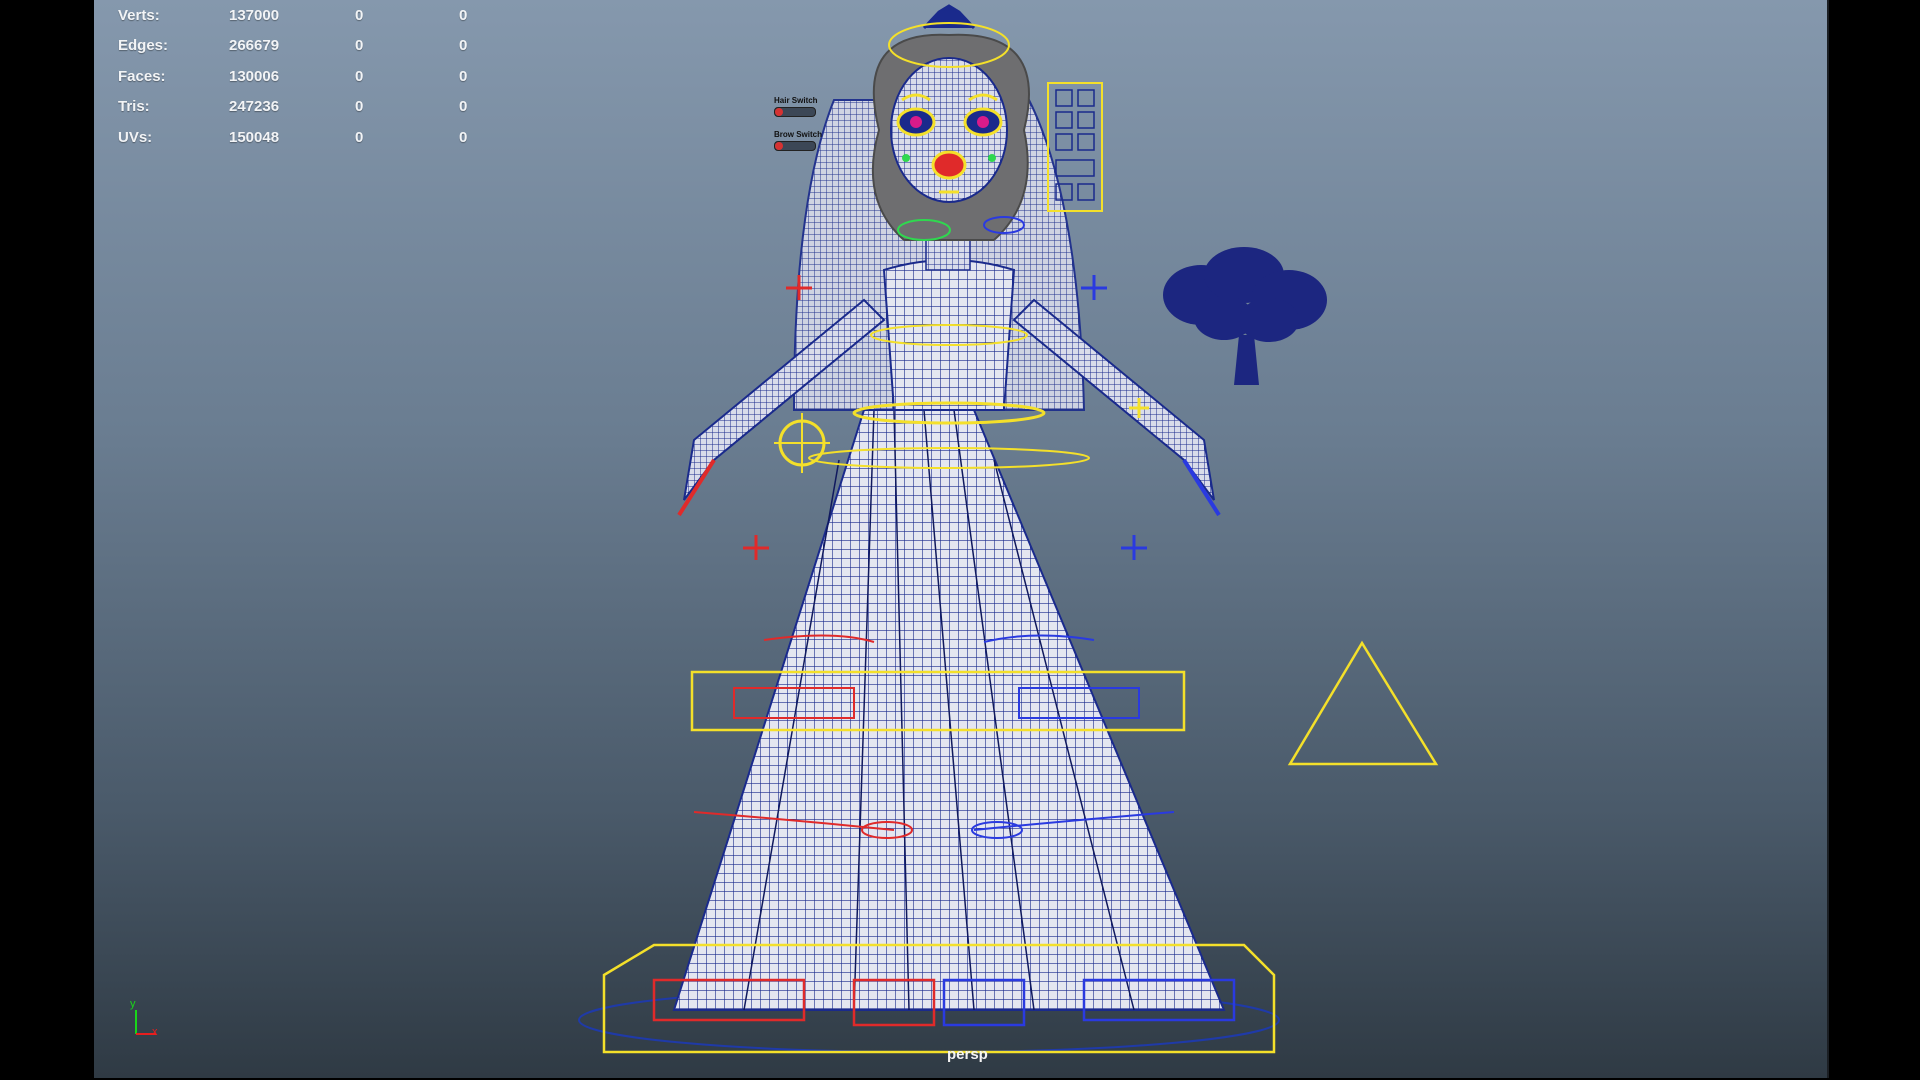 Image resolution: width=1920 pixels, height=1080 pixels. What do you see at coordinates (983, 122) in the screenshot?
I see `right-iris` at bounding box center [983, 122].